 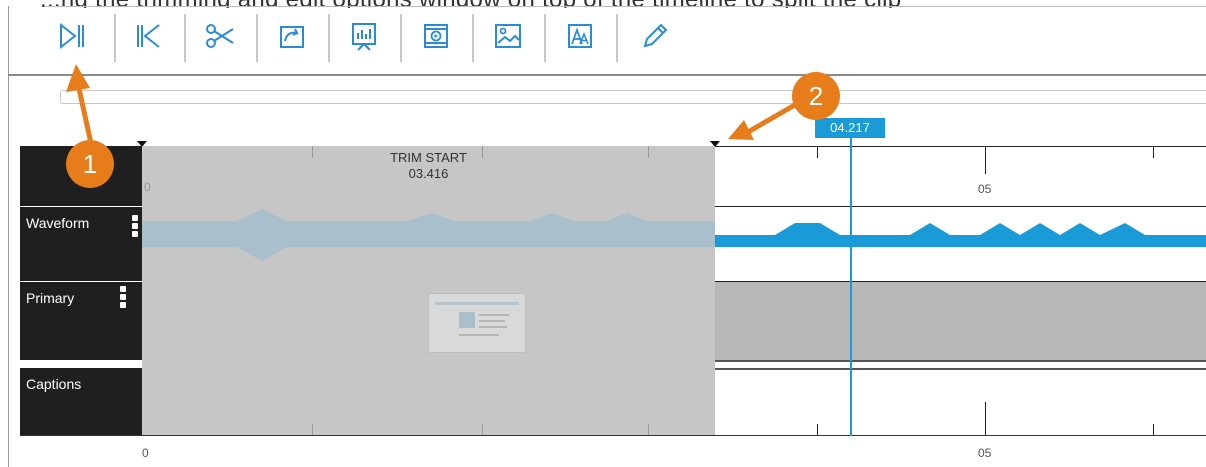 I want to click on track-header-captions: Captions, so click(x=81, y=402).